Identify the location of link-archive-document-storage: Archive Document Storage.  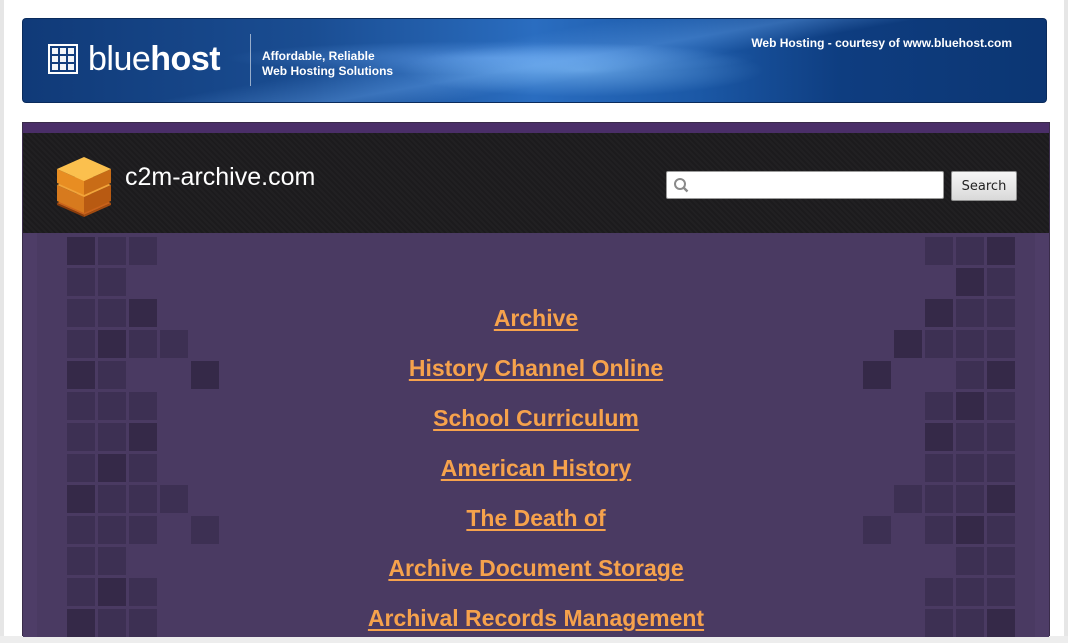
(536, 568).